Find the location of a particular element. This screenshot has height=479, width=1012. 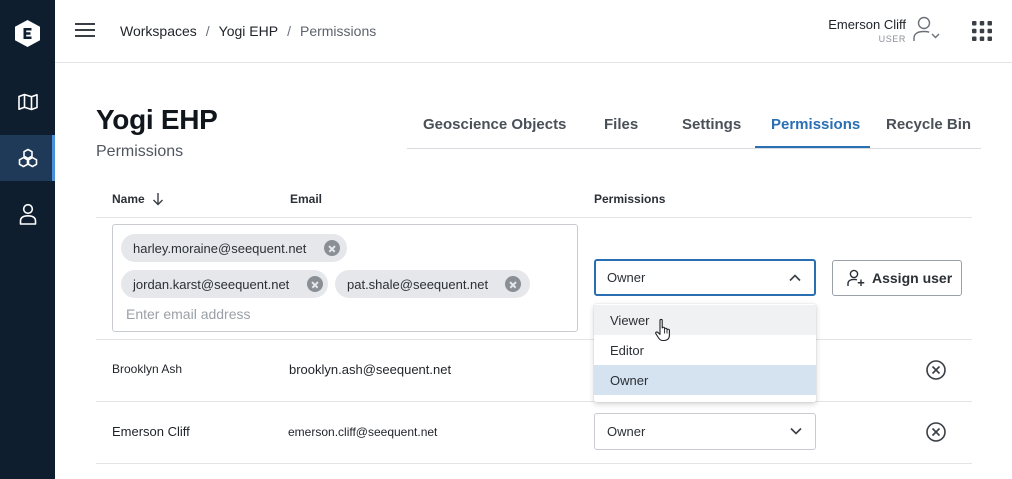

tab-permissions: Permissions is located at coordinates (815, 124).